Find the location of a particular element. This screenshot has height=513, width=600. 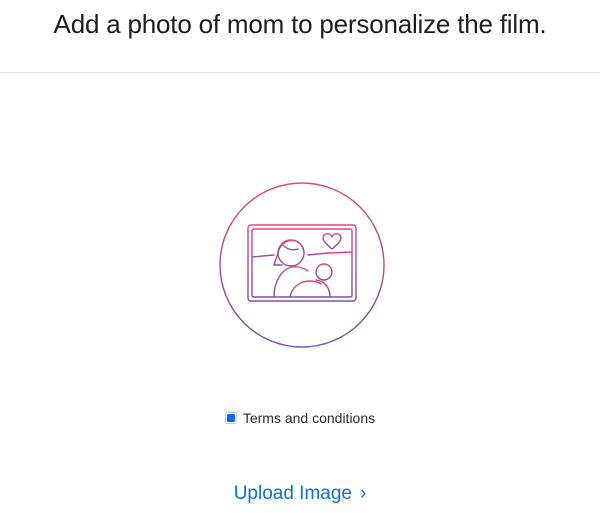

mom-hair is located at coordinates (291, 246).